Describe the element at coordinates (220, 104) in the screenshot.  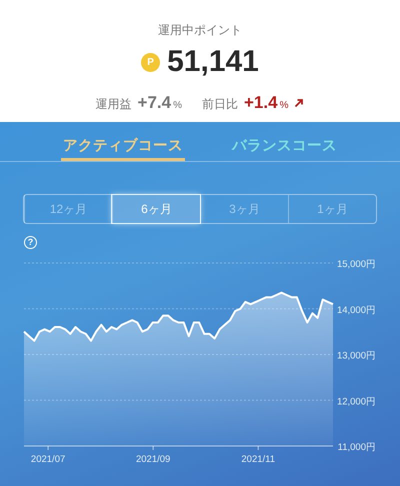
I see `stat-label: 前日比` at that location.